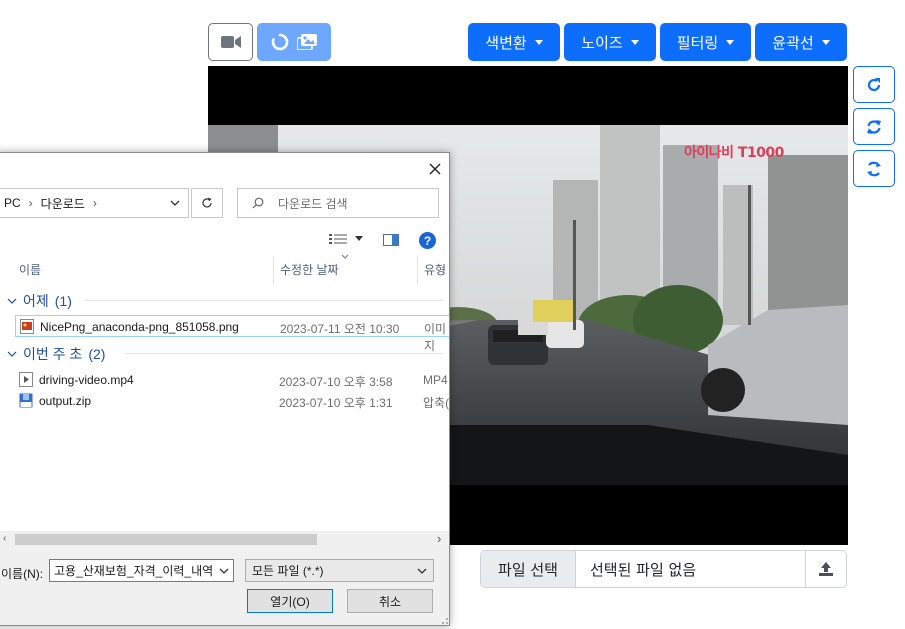 The image size is (905, 629). What do you see at coordinates (435, 380) in the screenshot?
I see `file-type: MP4` at bounding box center [435, 380].